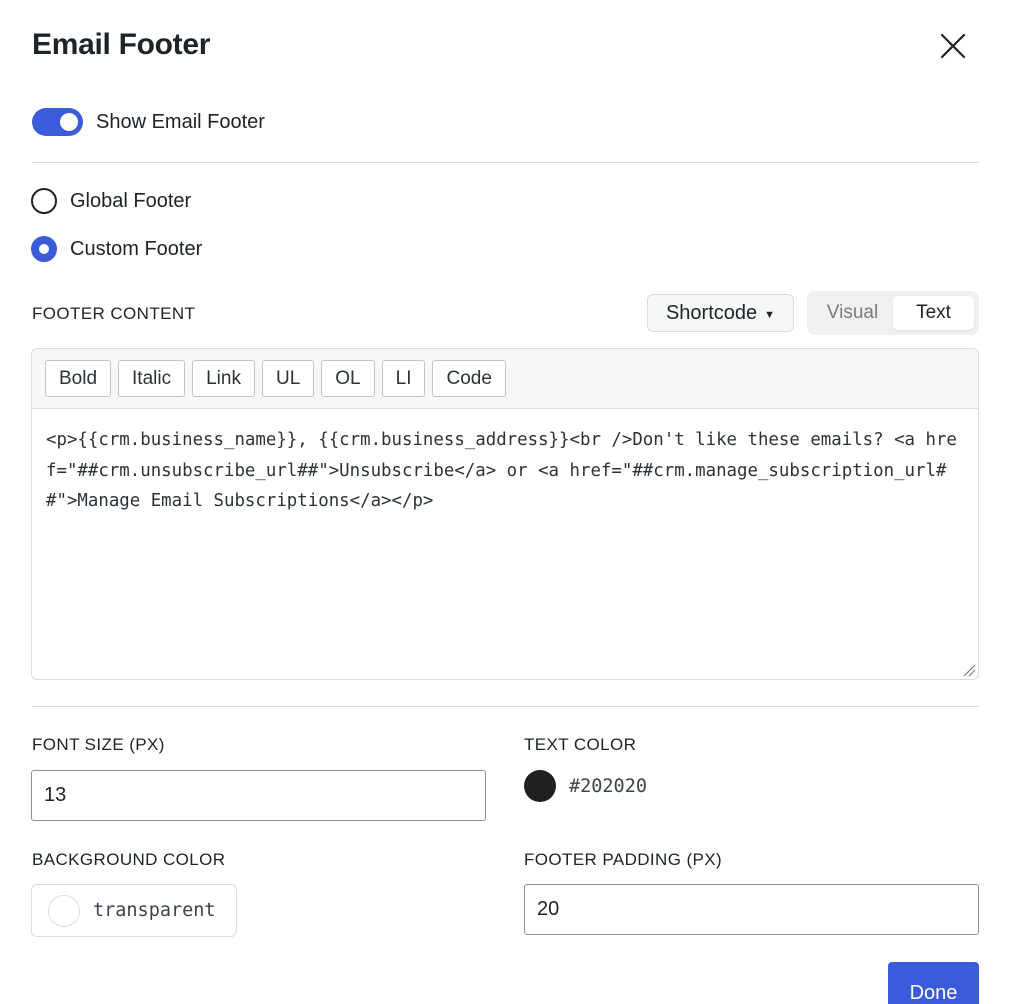 This screenshot has height=1004, width=1010. I want to click on toggle-knob, so click(69, 122).